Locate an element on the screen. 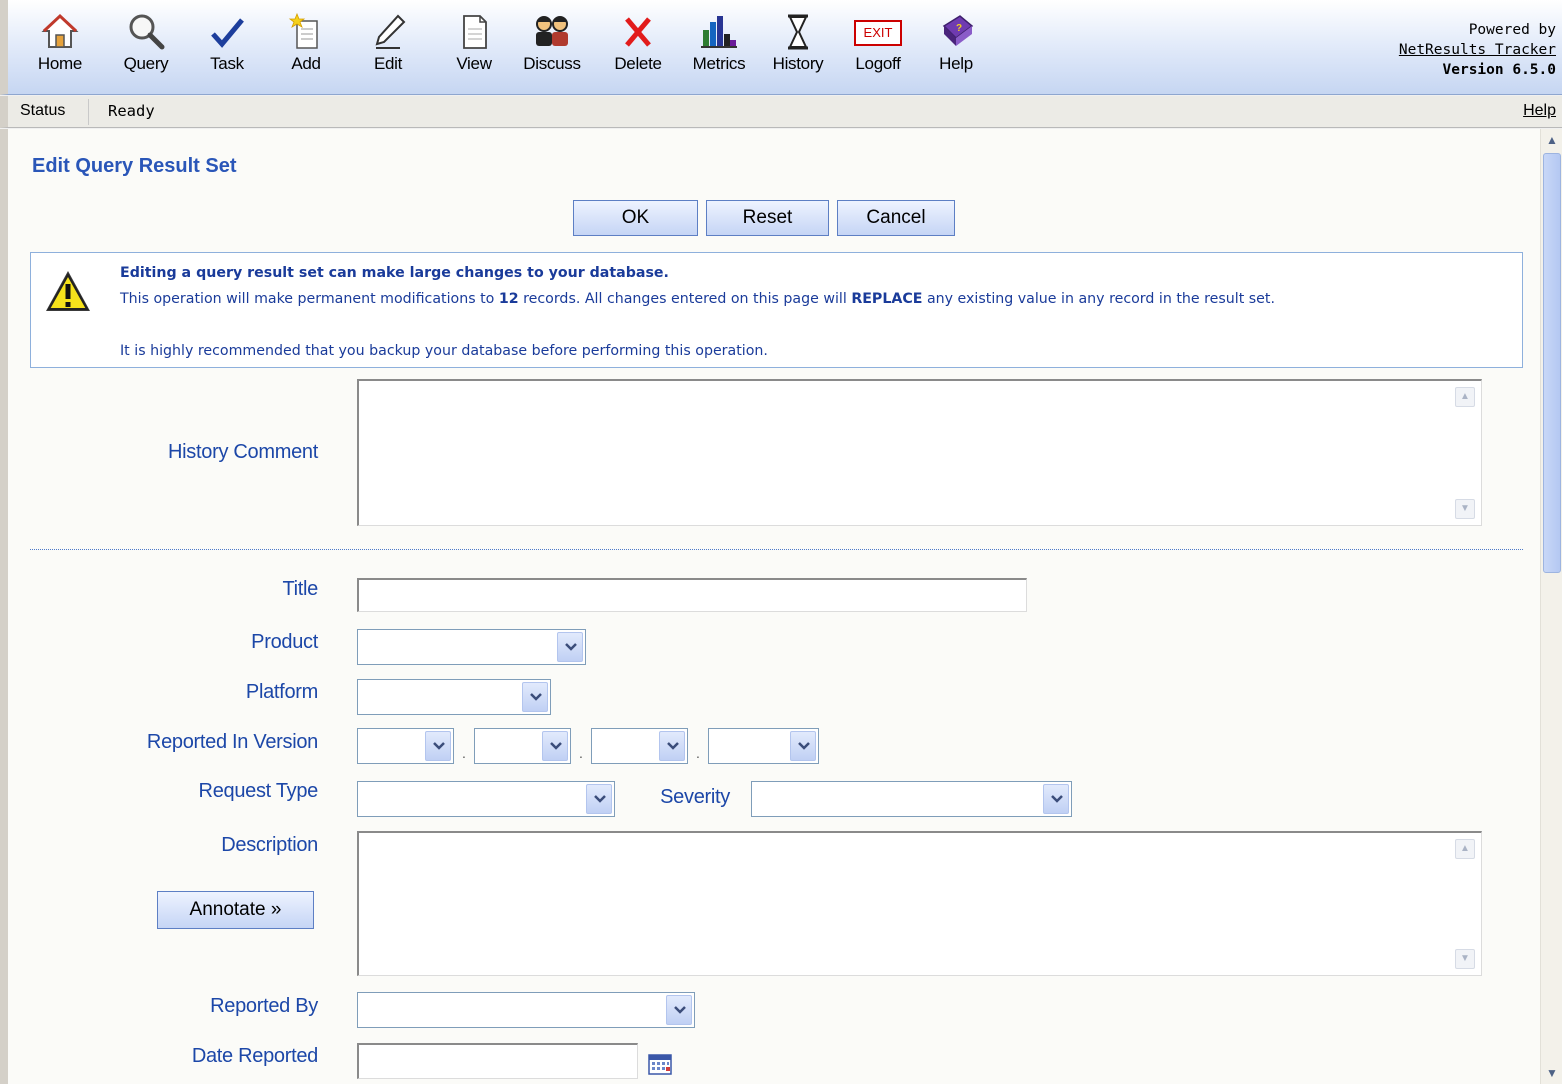  severity-select is located at coordinates (911, 799).